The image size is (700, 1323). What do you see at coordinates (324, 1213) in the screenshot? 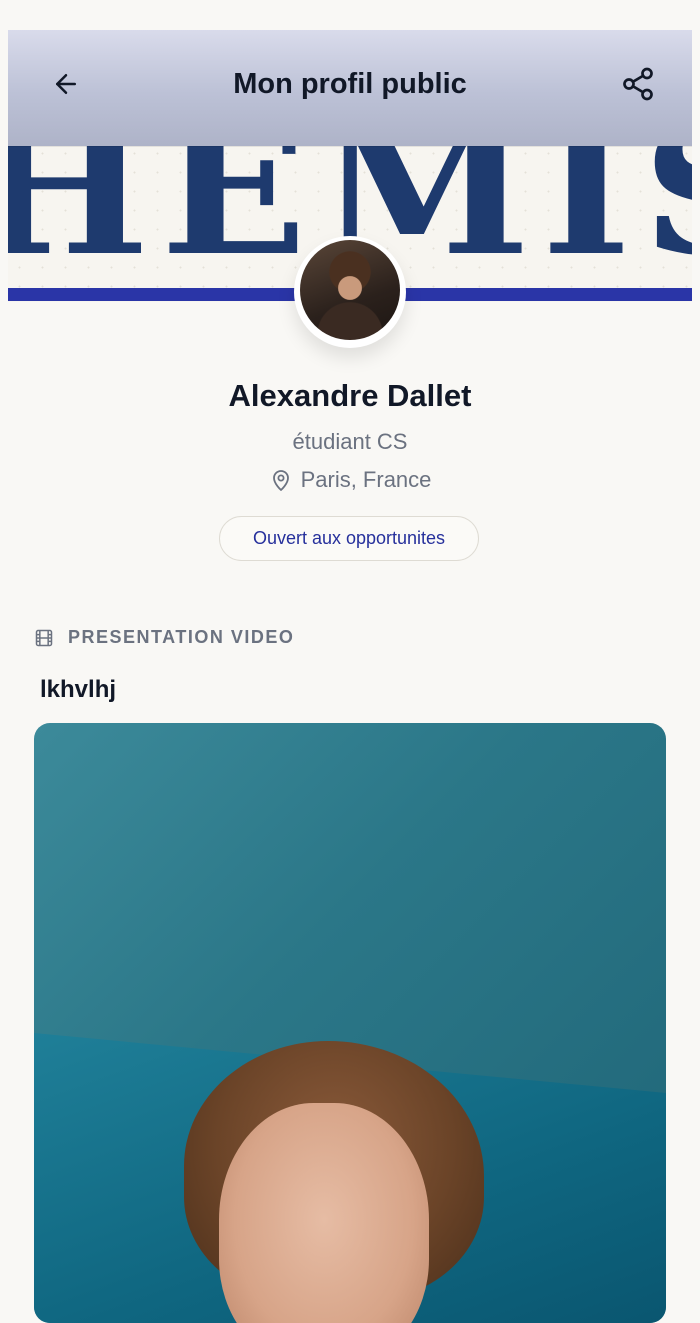
I see `video-subject-face` at bounding box center [324, 1213].